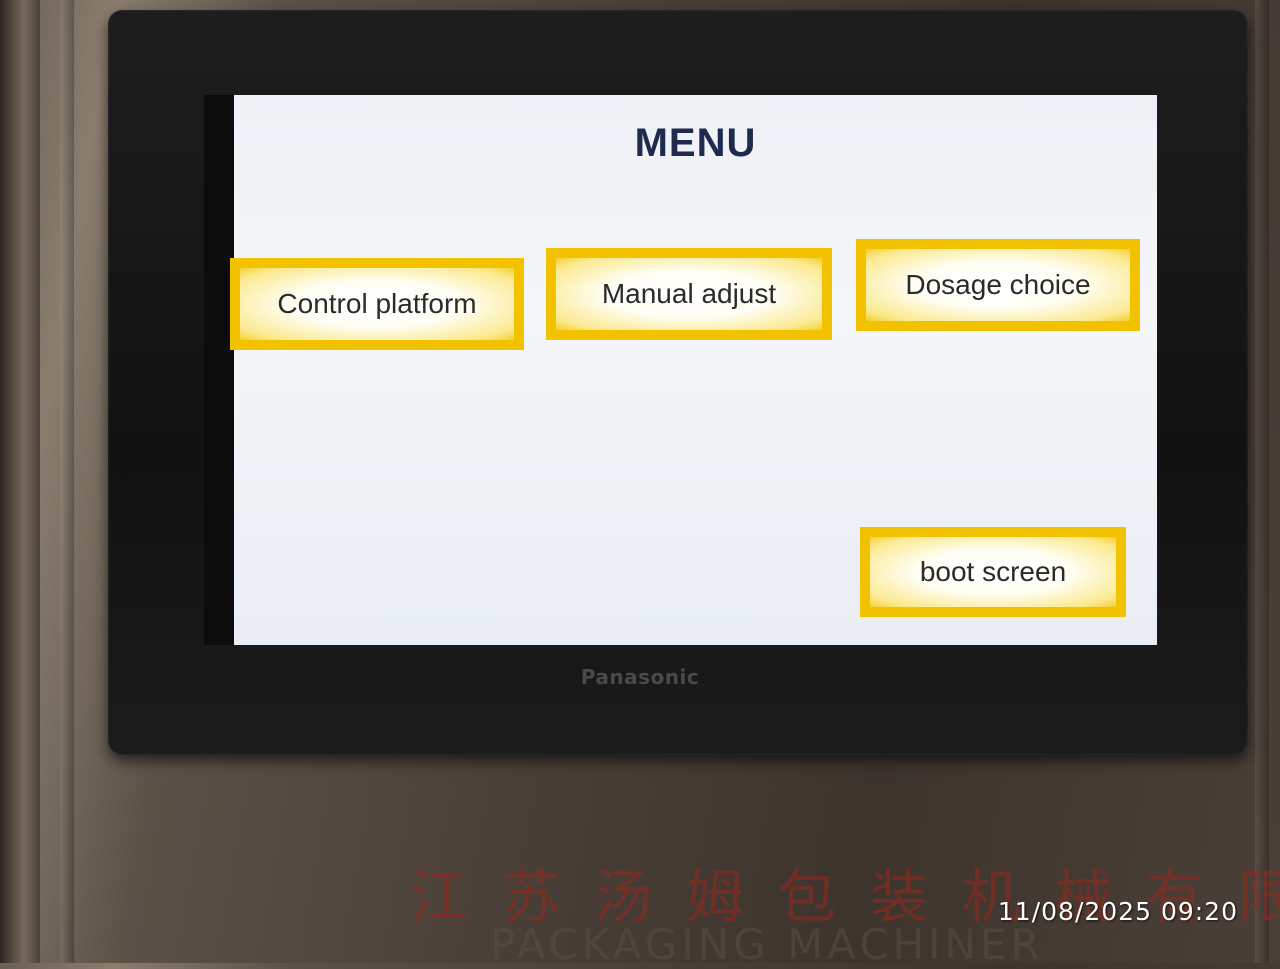 The height and width of the screenshot is (969, 1280). What do you see at coordinates (1117, 911) in the screenshot?
I see `photo-timestamp: 11/08/2025 09:20` at bounding box center [1117, 911].